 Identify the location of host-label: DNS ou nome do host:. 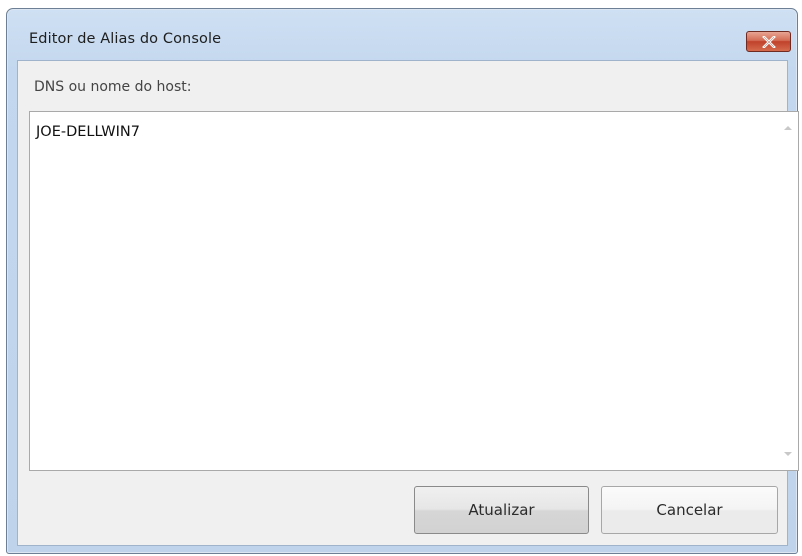
(113, 87).